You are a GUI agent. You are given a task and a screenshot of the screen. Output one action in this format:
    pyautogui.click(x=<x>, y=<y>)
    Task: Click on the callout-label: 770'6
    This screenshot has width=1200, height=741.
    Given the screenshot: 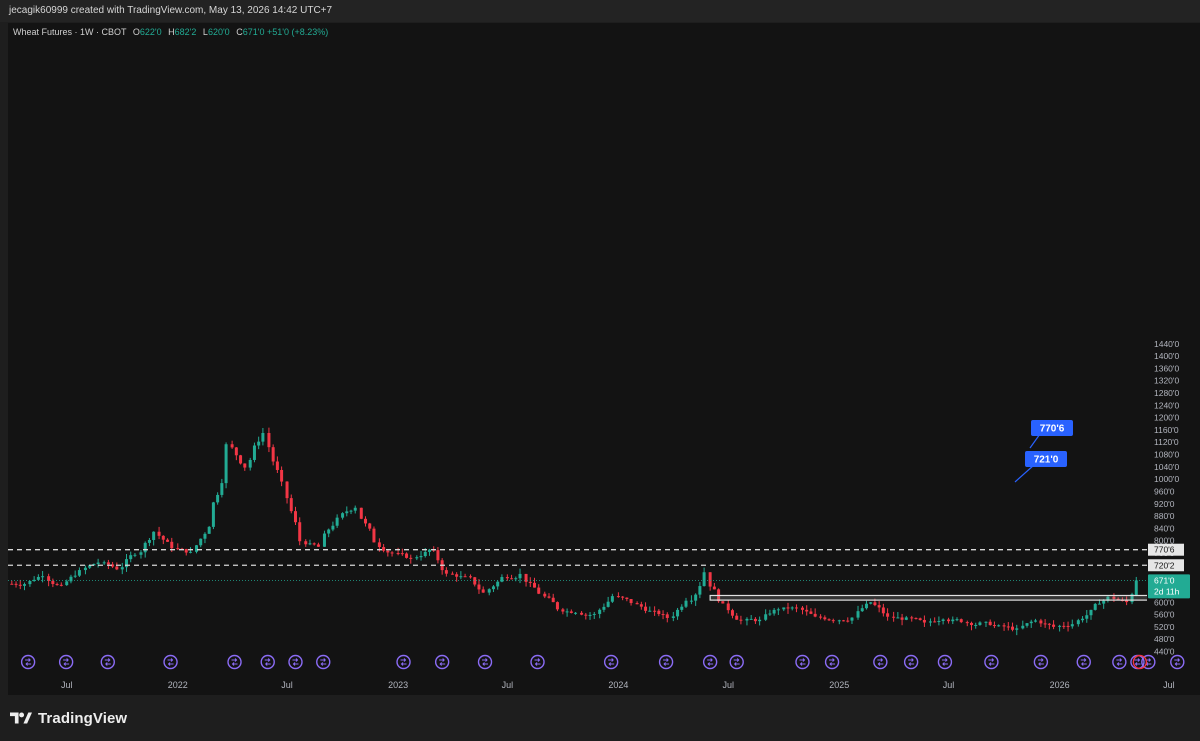 What is the action you would take?
    pyautogui.click(x=1052, y=429)
    